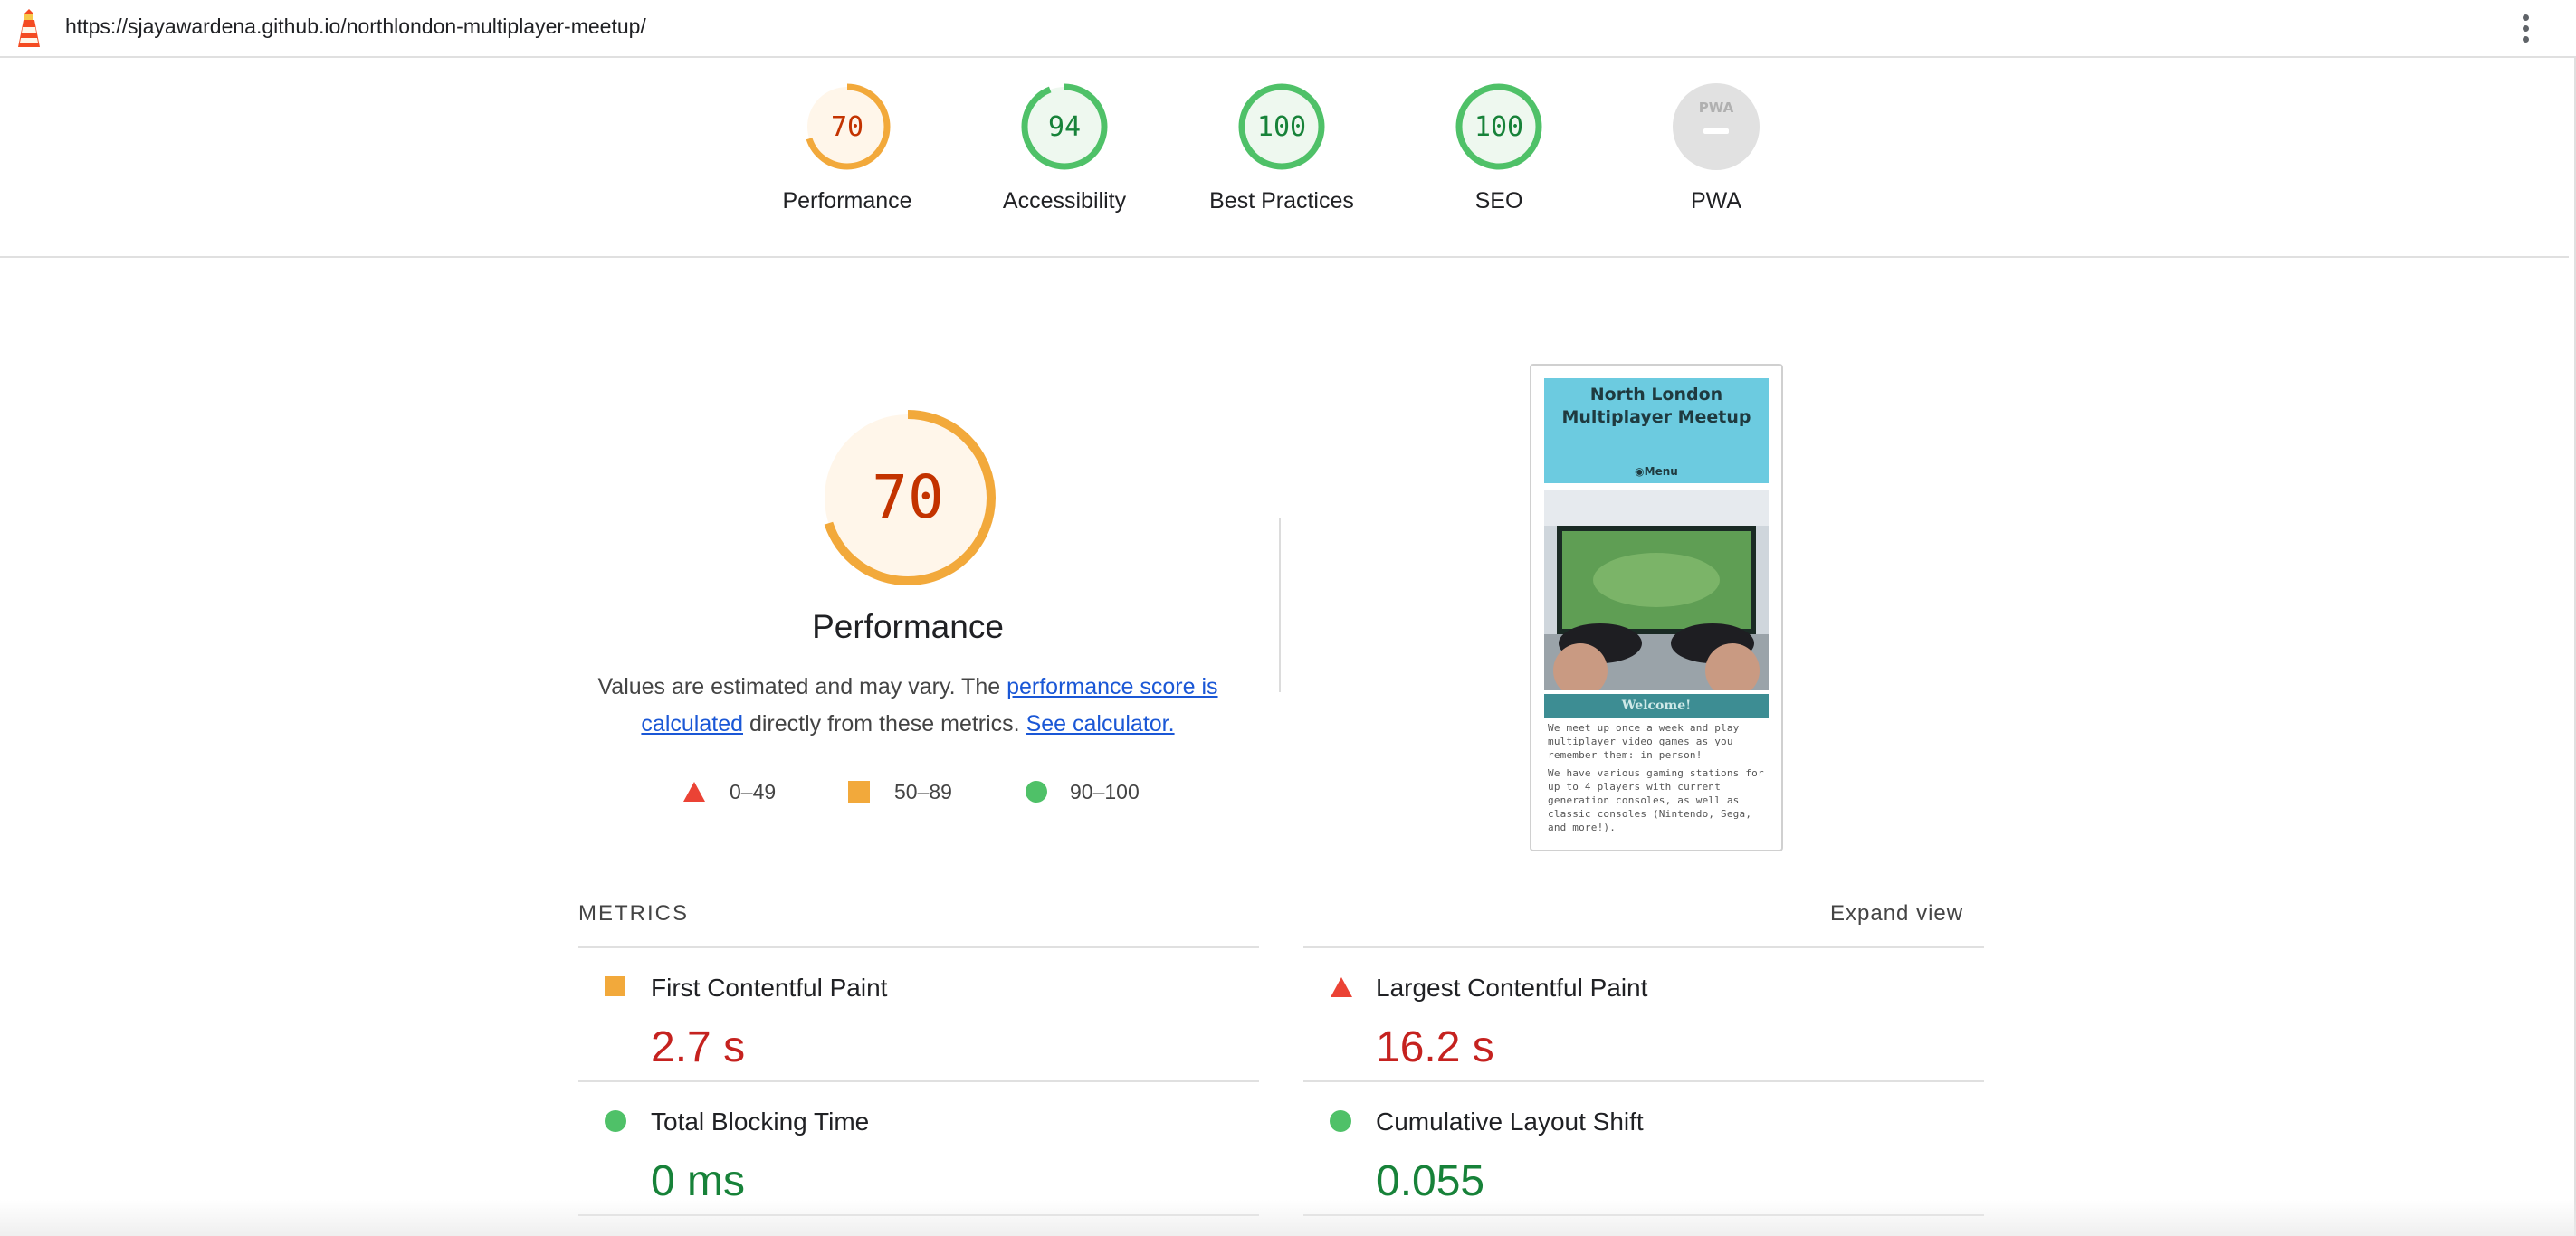 The image size is (2576, 1236). Describe the element at coordinates (908, 626) in the screenshot. I see `performance-title: Performance` at that location.